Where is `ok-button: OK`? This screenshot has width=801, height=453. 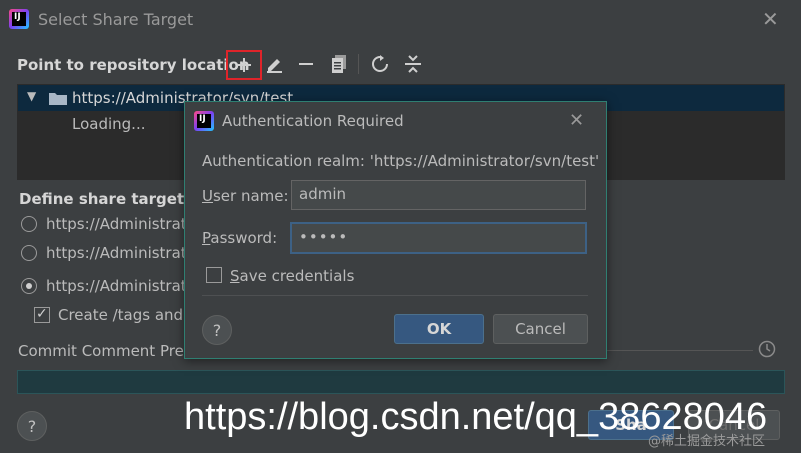
ok-button: OK is located at coordinates (439, 329).